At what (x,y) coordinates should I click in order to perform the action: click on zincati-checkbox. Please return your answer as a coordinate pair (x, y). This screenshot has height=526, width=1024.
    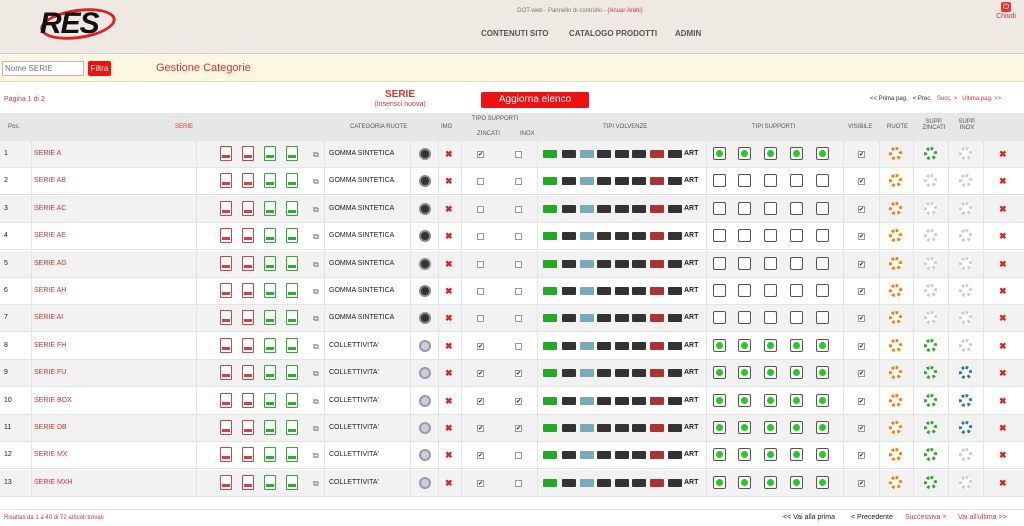
    Looking at the image, I should click on (480, 319).